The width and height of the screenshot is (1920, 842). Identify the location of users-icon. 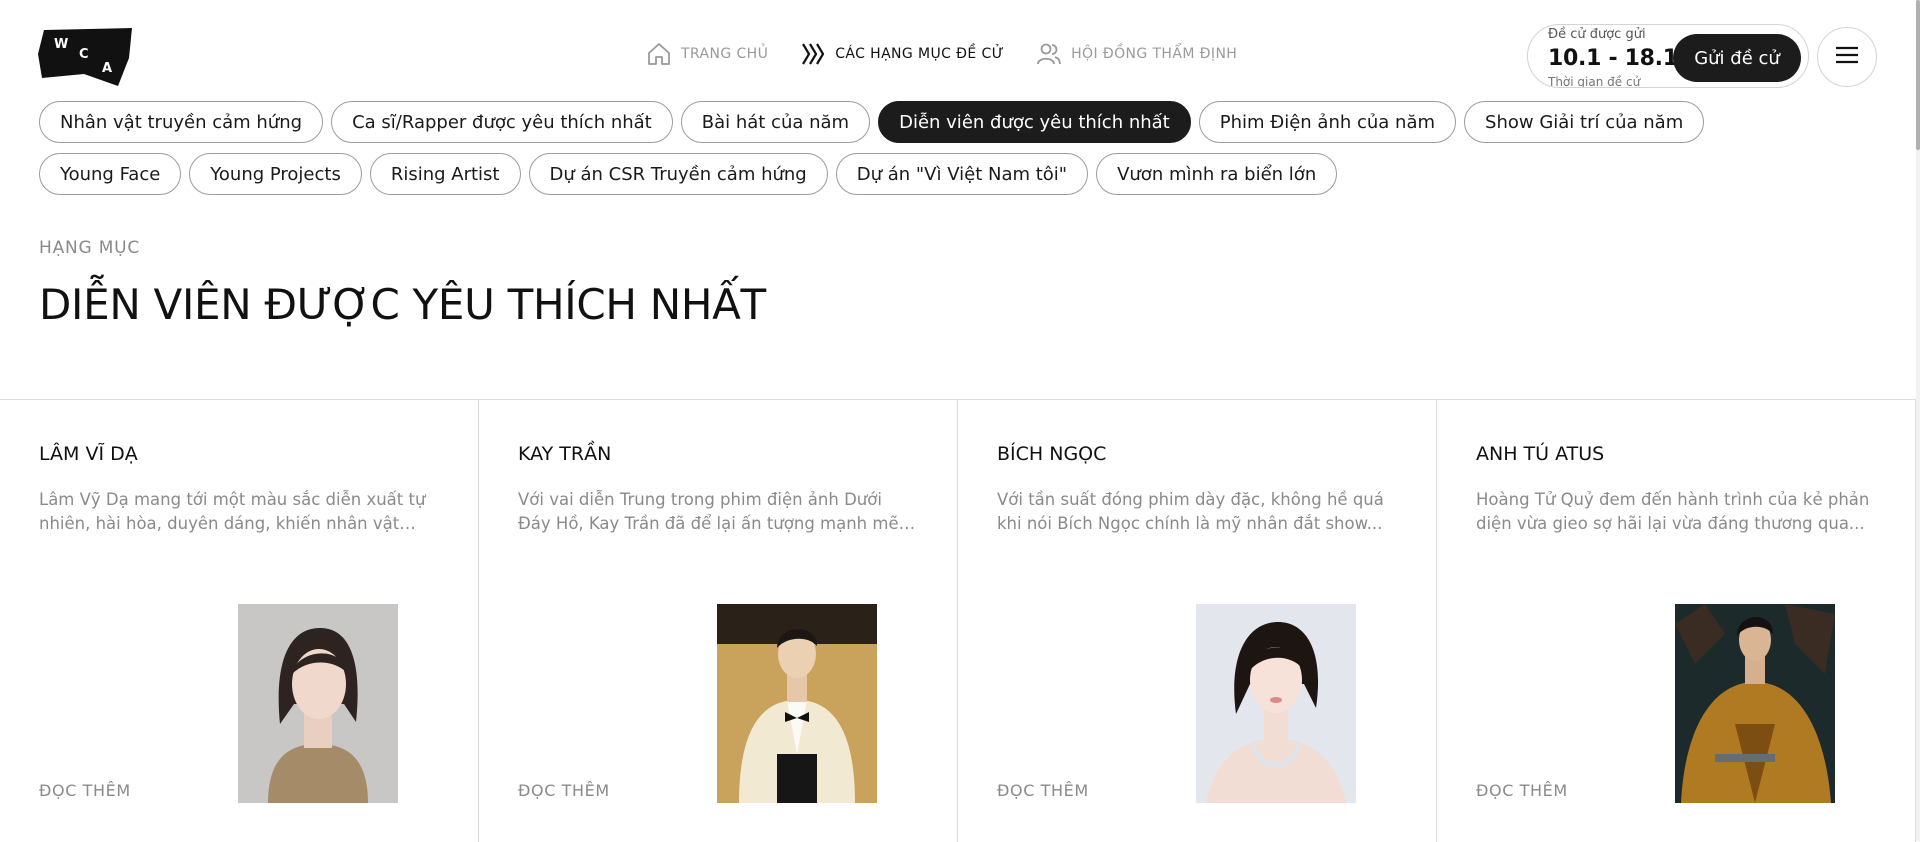
(1049, 54).